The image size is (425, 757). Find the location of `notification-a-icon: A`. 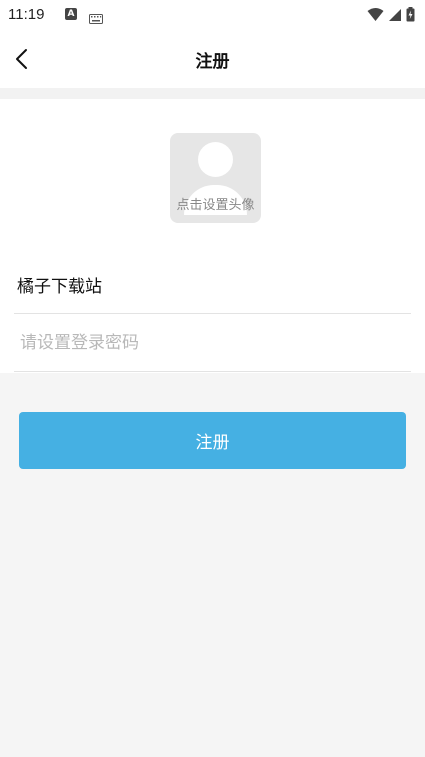

notification-a-icon: A is located at coordinates (71, 14).